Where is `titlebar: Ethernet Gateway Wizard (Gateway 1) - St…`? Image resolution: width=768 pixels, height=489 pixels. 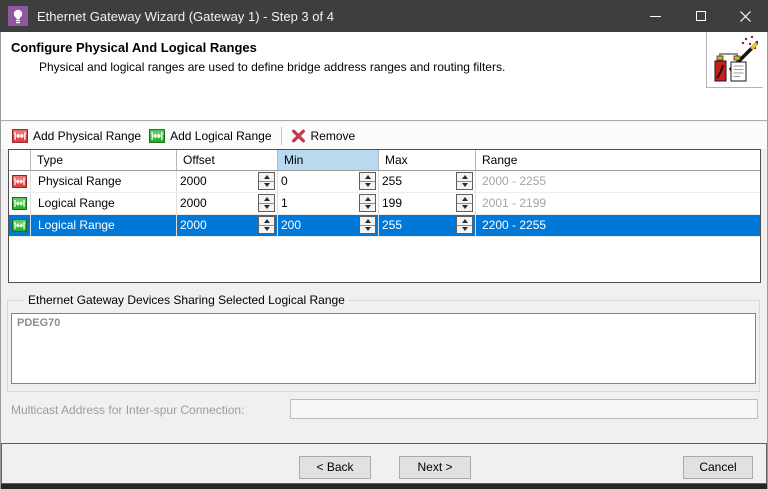
titlebar: Ethernet Gateway Wizard (Gateway 1) - St… is located at coordinates (384, 16).